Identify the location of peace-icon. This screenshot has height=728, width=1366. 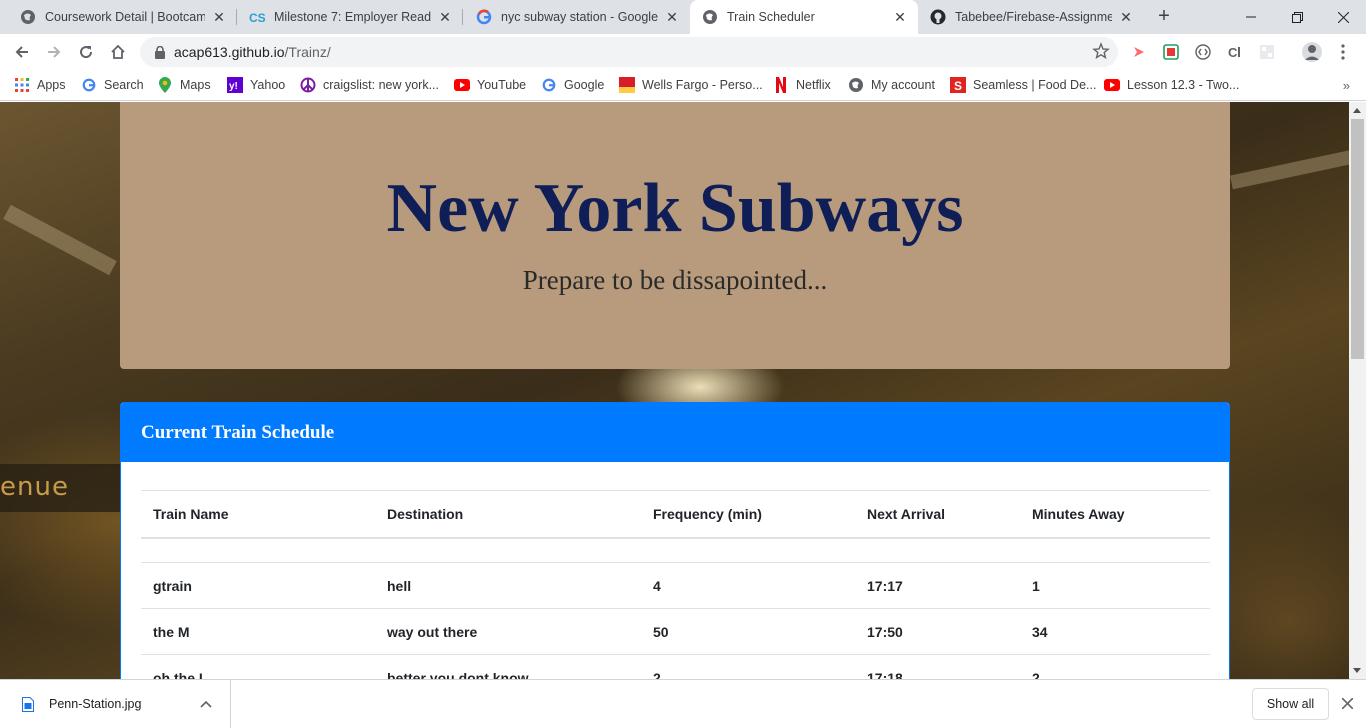
(308, 85).